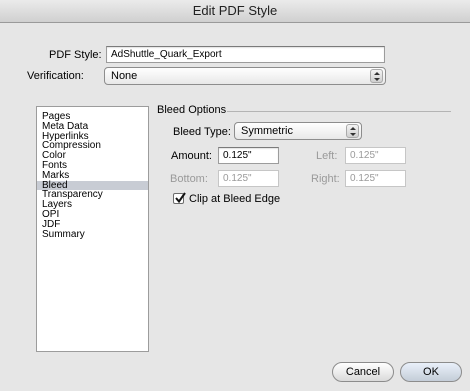 The image size is (470, 391). I want to click on ok-button: OK, so click(431, 372).